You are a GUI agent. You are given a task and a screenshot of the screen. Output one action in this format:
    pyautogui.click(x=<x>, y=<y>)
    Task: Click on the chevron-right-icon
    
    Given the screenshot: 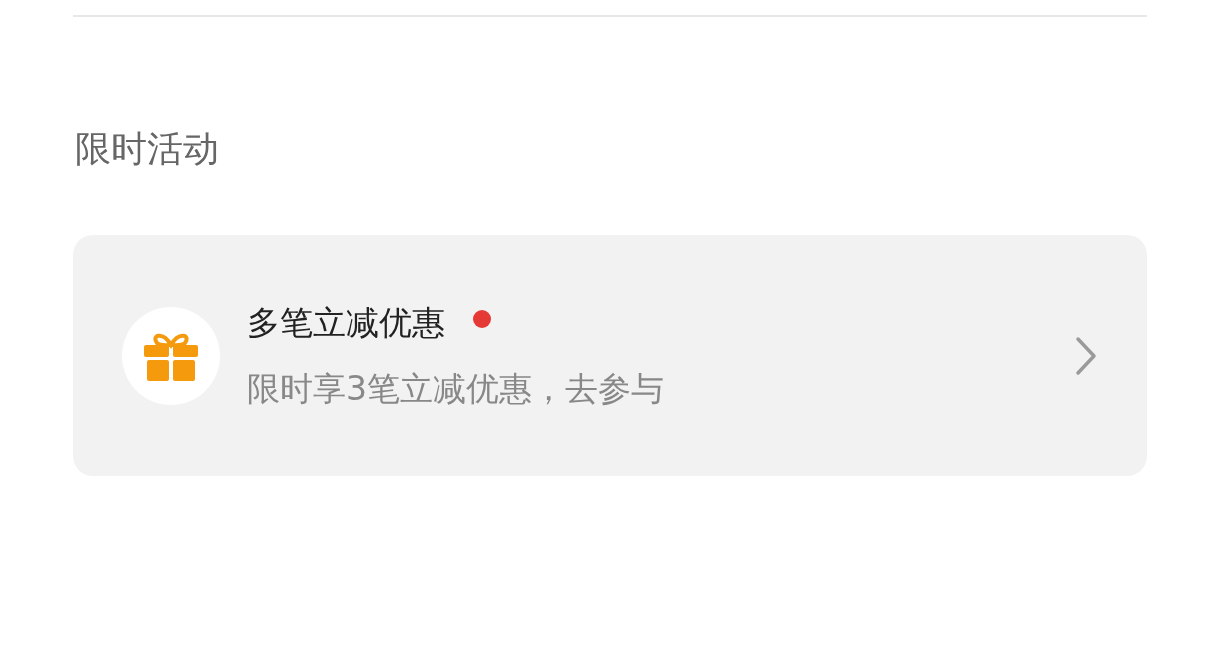 What is the action you would take?
    pyautogui.click(x=1086, y=355)
    